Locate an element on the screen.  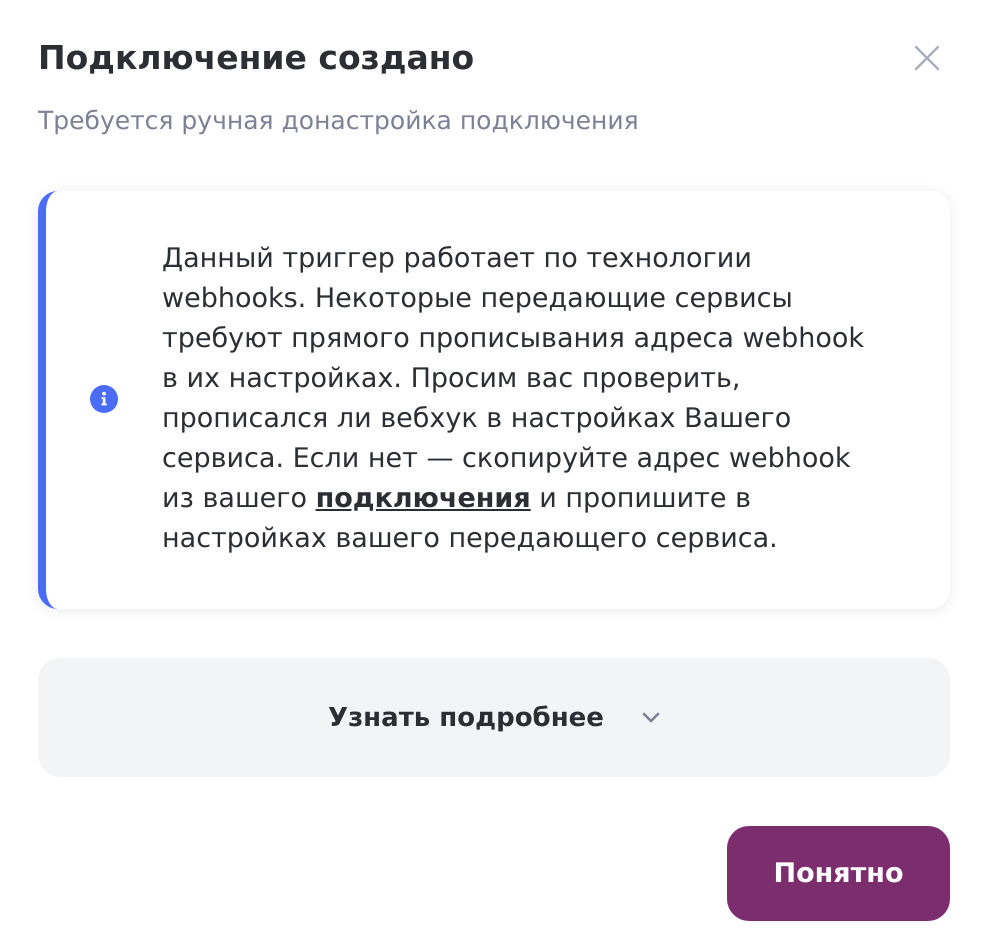
close-icon is located at coordinates (927, 58).